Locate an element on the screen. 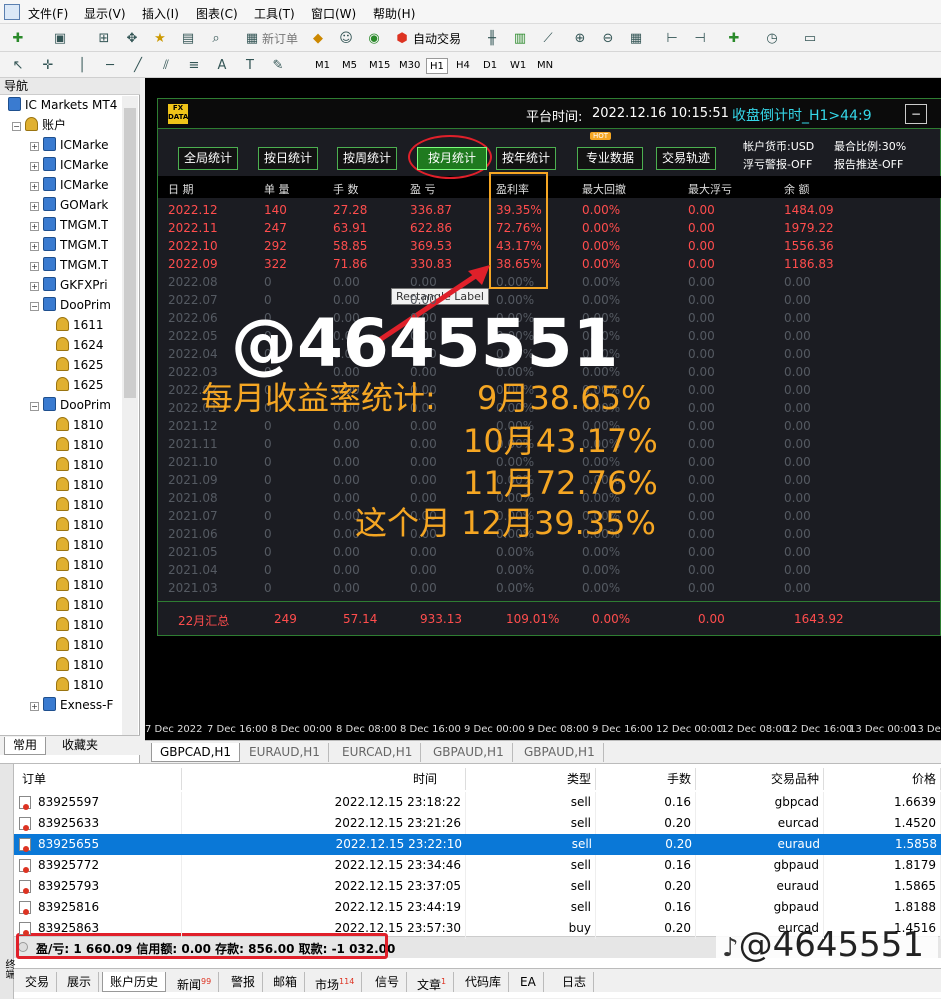 The width and height of the screenshot is (941, 999). new-order-button: 新订单 is located at coordinates (280, 38).